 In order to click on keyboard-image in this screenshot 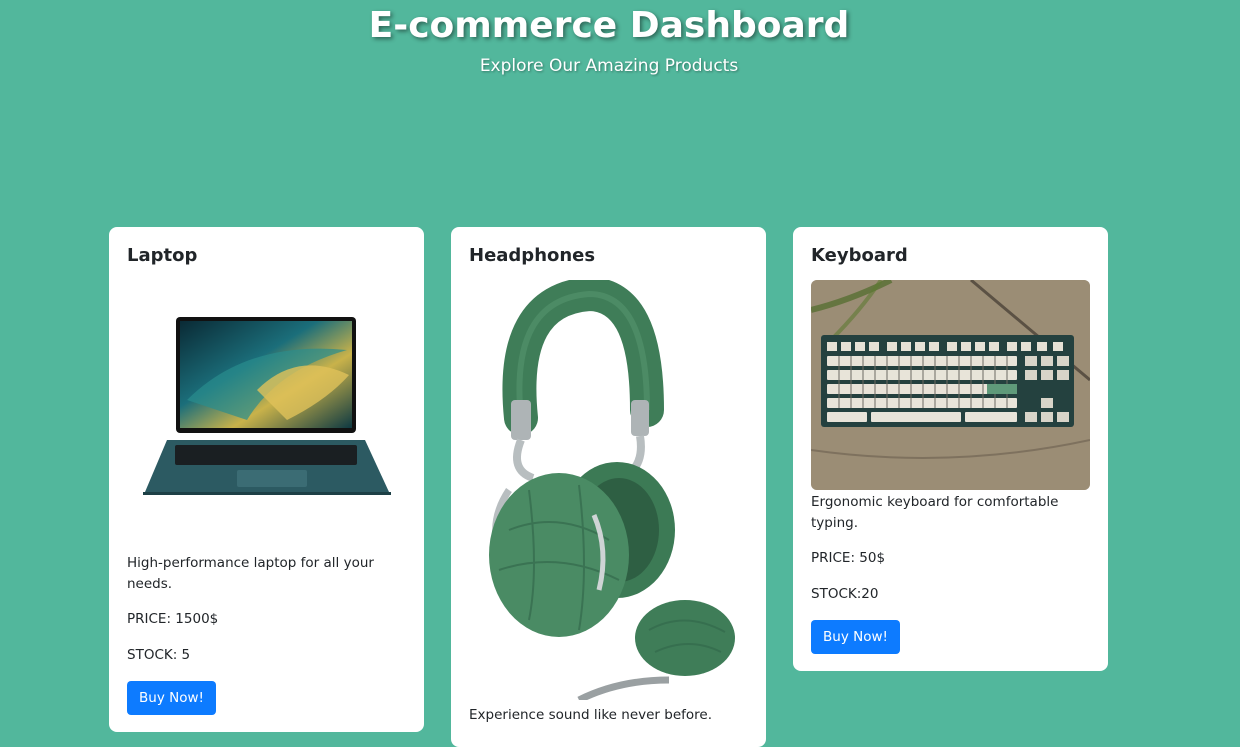, I will do `click(950, 385)`.